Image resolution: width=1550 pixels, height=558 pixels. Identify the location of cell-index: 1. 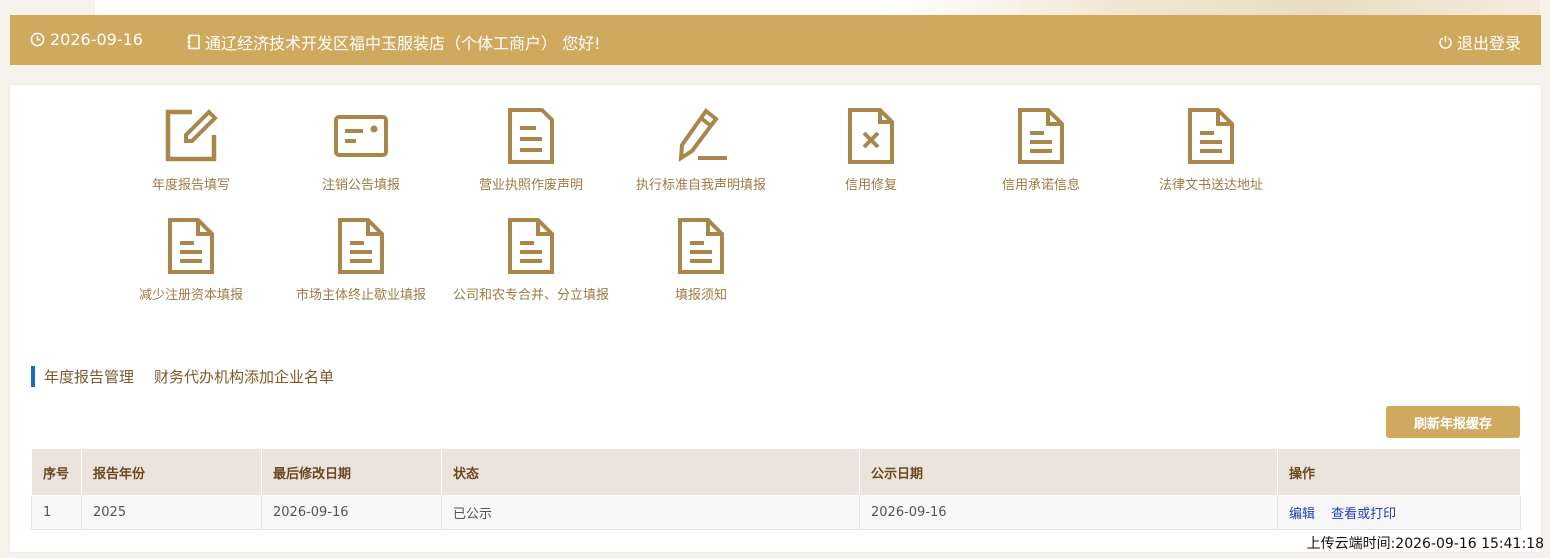
(56, 512).